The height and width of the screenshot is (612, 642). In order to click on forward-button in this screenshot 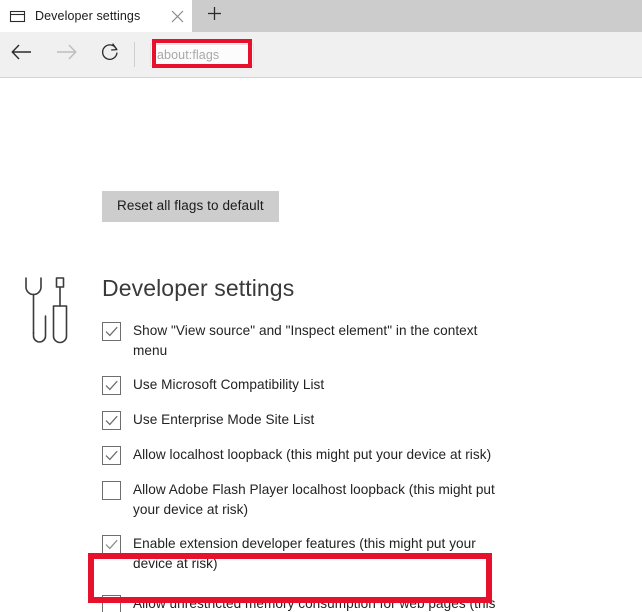, I will do `click(66, 54)`.